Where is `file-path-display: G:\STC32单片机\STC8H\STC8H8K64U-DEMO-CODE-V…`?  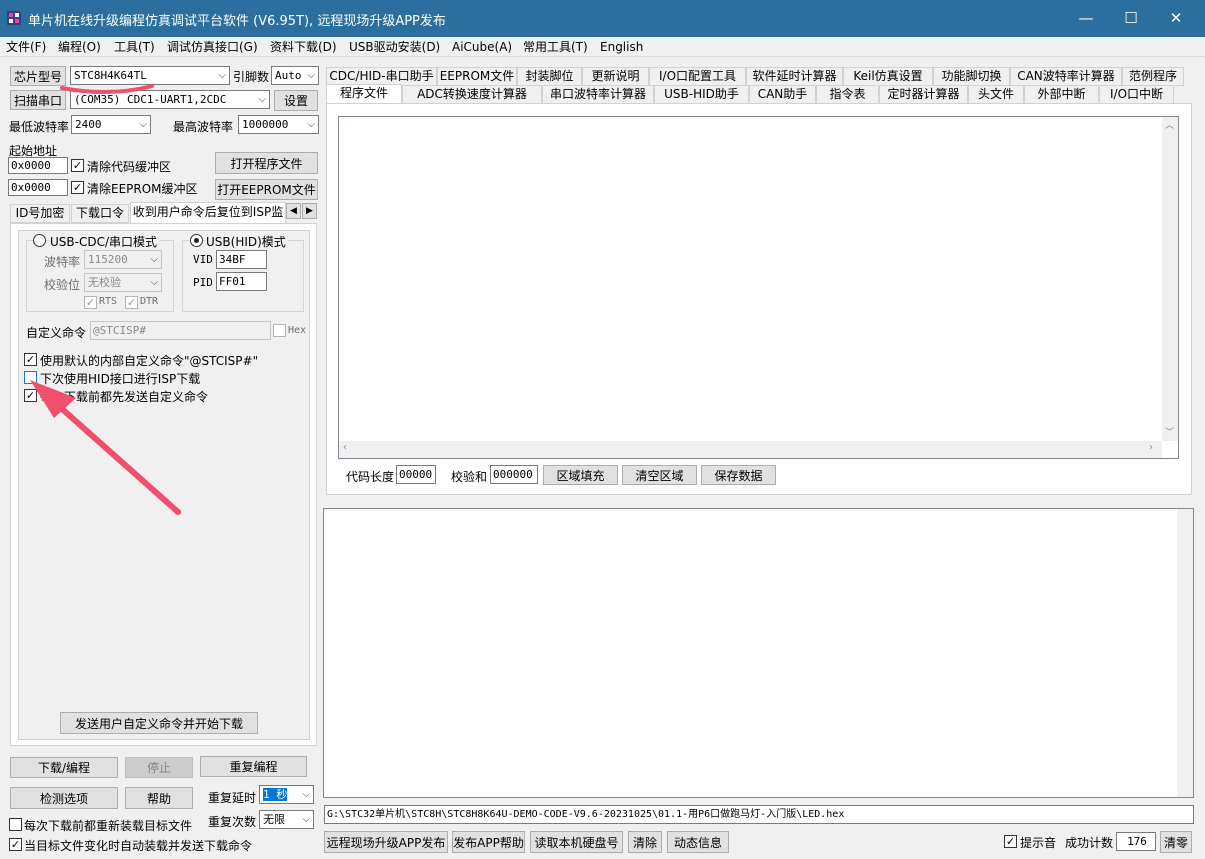
file-path-display: G:\STC32单片机\STC8H\STC8H8K64U-DEMO-CODE-V… is located at coordinates (759, 814).